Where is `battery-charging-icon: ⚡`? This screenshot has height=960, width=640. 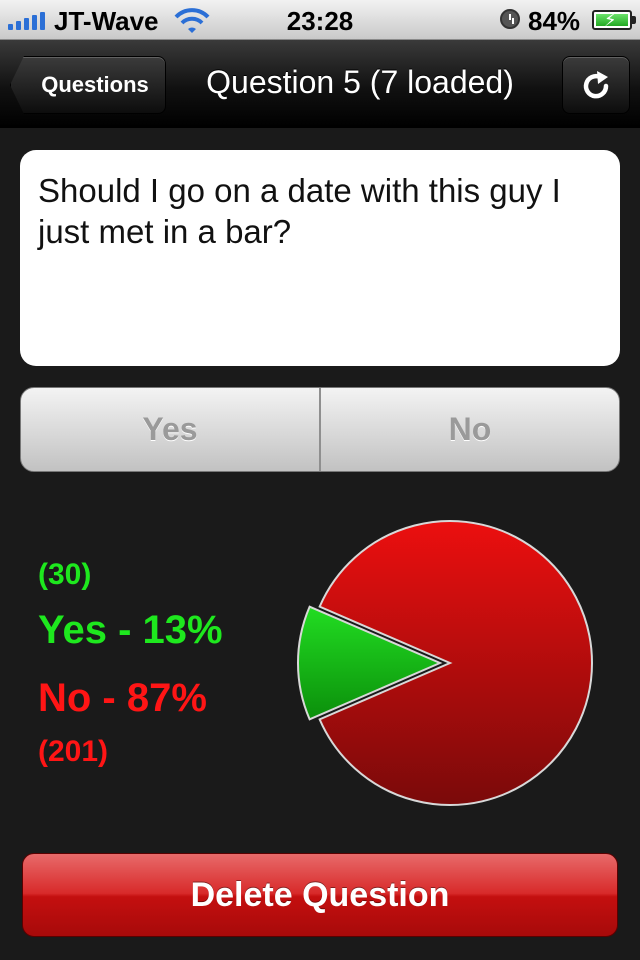
battery-charging-icon: ⚡ is located at coordinates (614, 20).